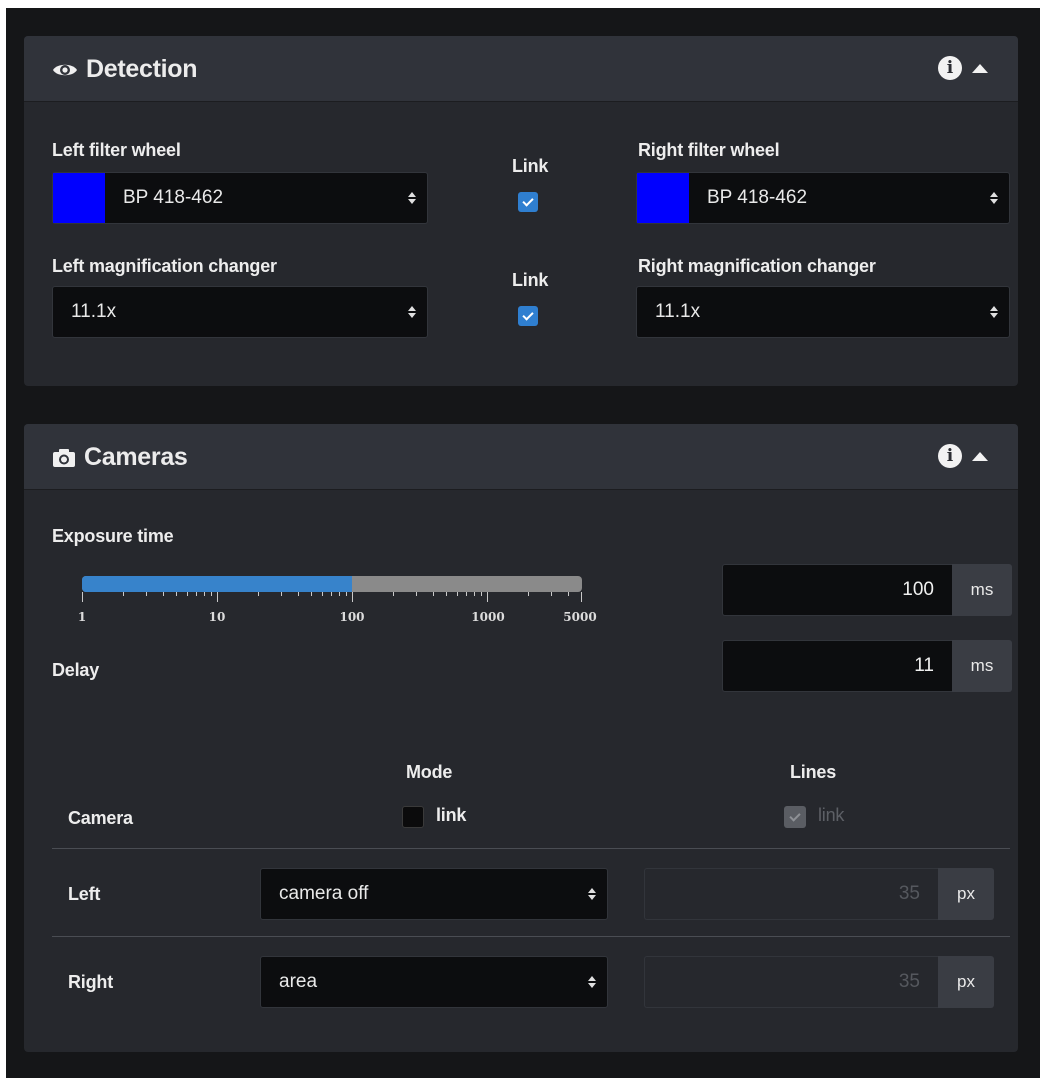 The image size is (1052, 1078). What do you see at coordinates (980, 68) in the screenshot?
I see `detection-collapse-icon` at bounding box center [980, 68].